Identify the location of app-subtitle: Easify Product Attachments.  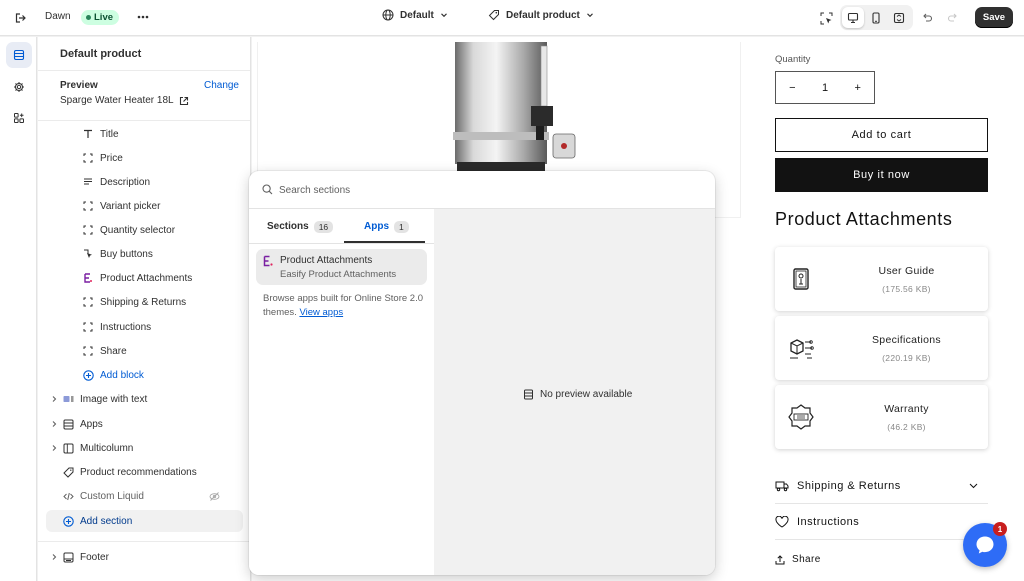
(338, 274).